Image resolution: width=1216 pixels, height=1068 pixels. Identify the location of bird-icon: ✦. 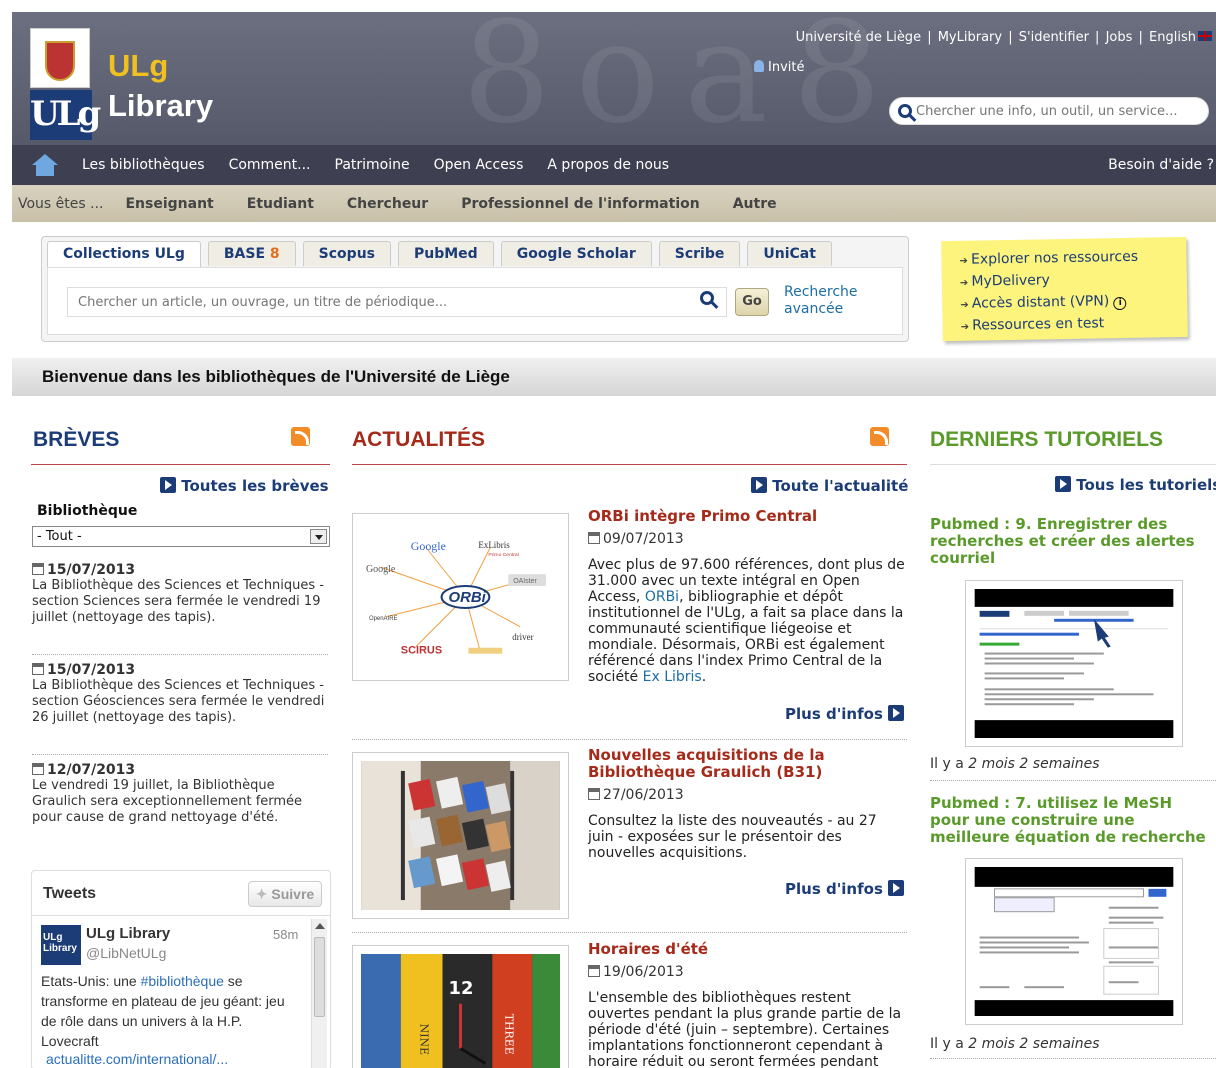
(261, 894).